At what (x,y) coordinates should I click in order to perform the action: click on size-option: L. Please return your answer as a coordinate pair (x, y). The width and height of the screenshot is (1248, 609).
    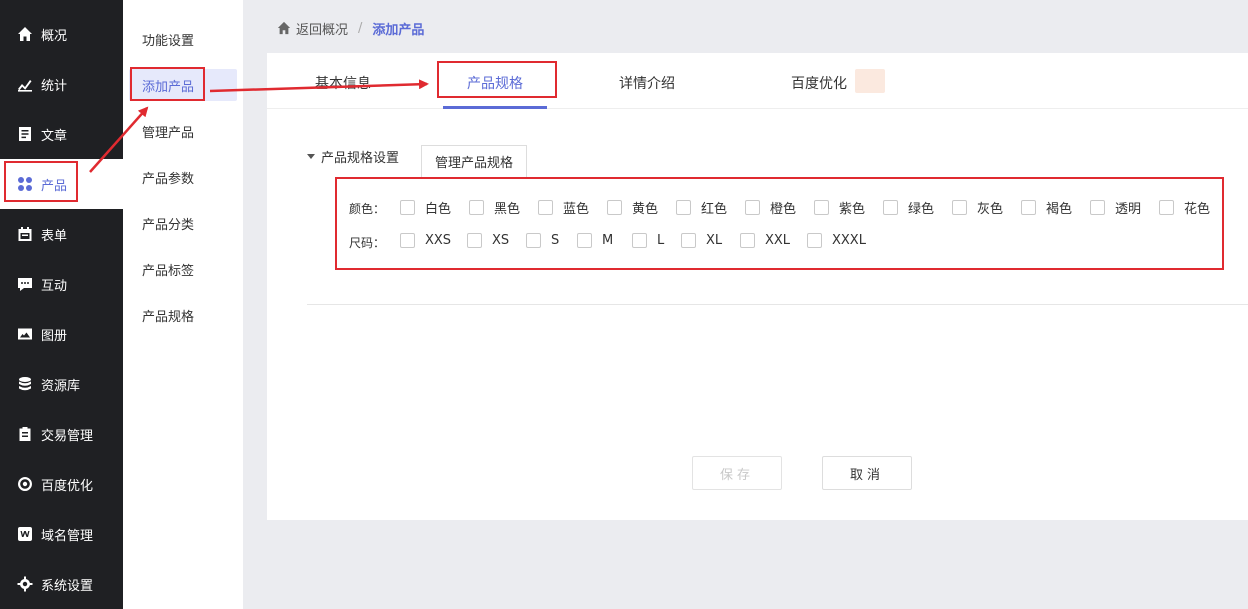
    Looking at the image, I should click on (648, 240).